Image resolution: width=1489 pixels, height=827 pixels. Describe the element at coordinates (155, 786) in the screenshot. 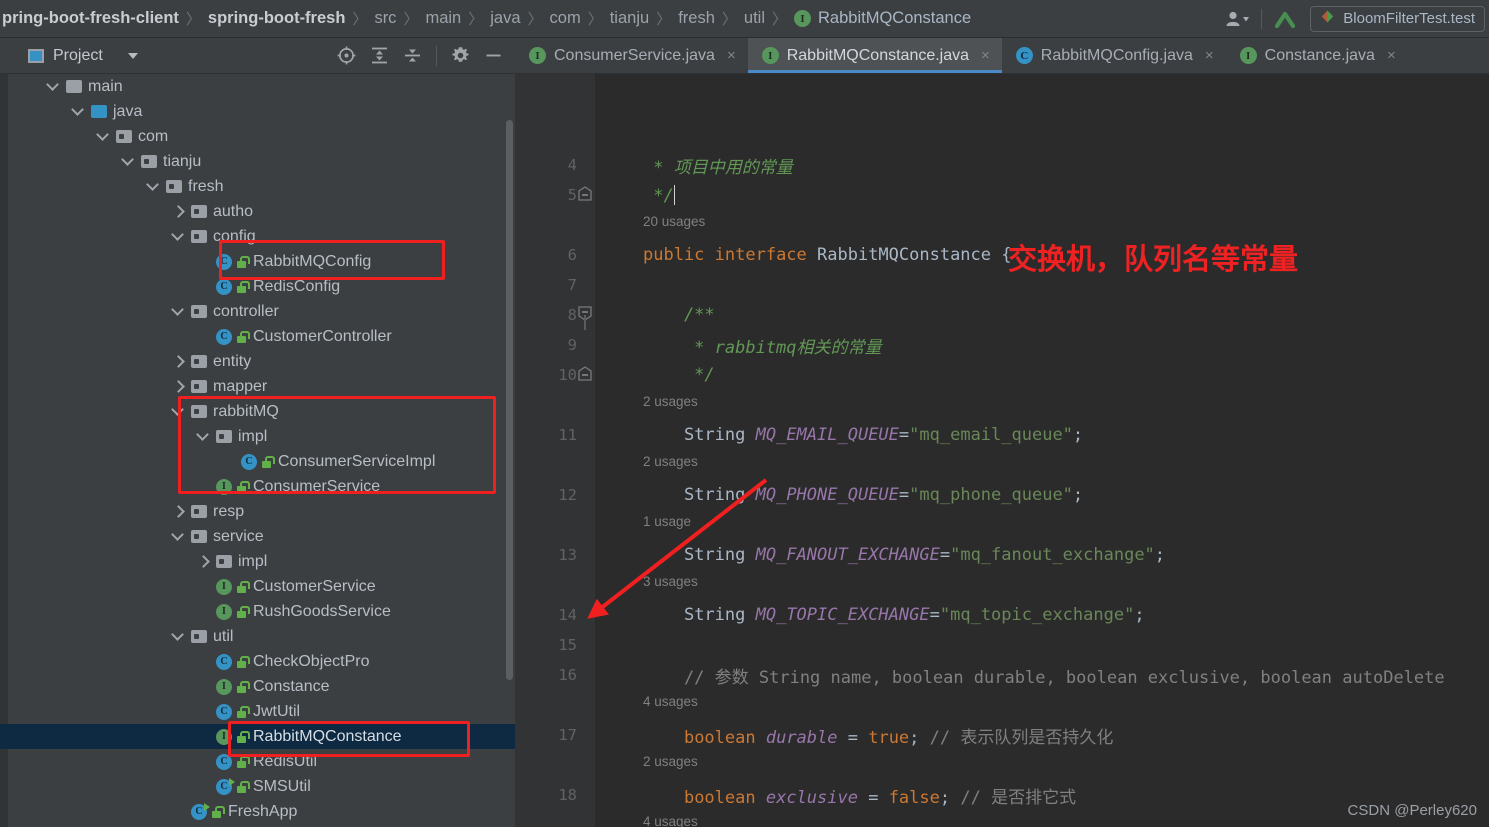

I see `tree-node-smsutil: C SMSUtil` at that location.